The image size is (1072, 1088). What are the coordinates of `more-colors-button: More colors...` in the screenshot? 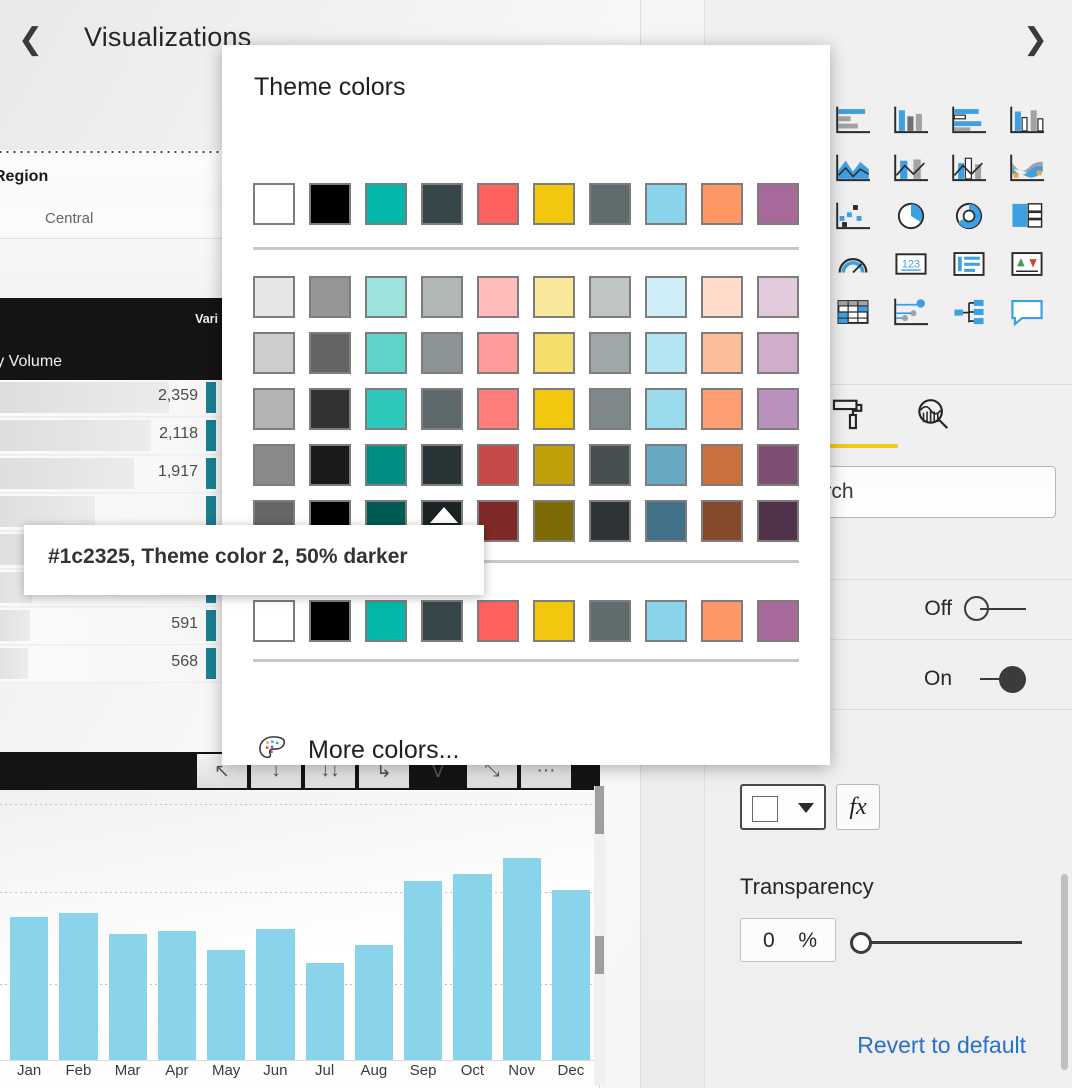 It's located at (357, 750).